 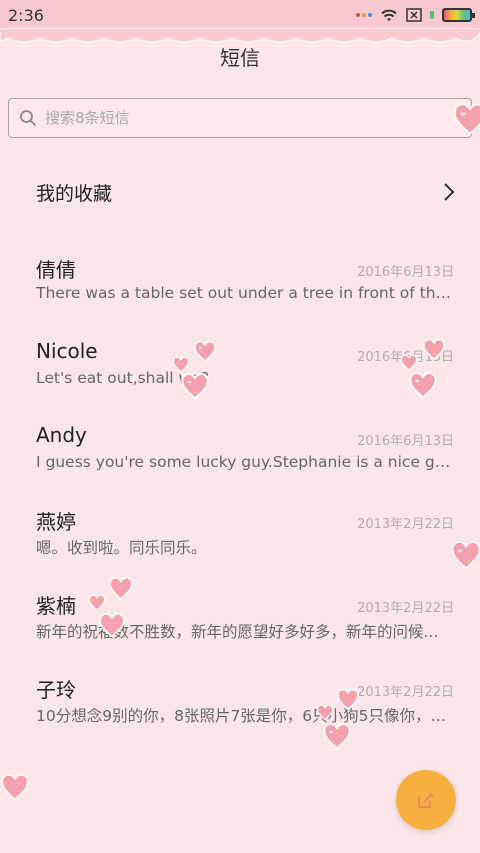 I want to click on message-item-3: 燕婷 2013年2月22日 嗯。收到啦。同乐同乐。, so click(x=245, y=536).